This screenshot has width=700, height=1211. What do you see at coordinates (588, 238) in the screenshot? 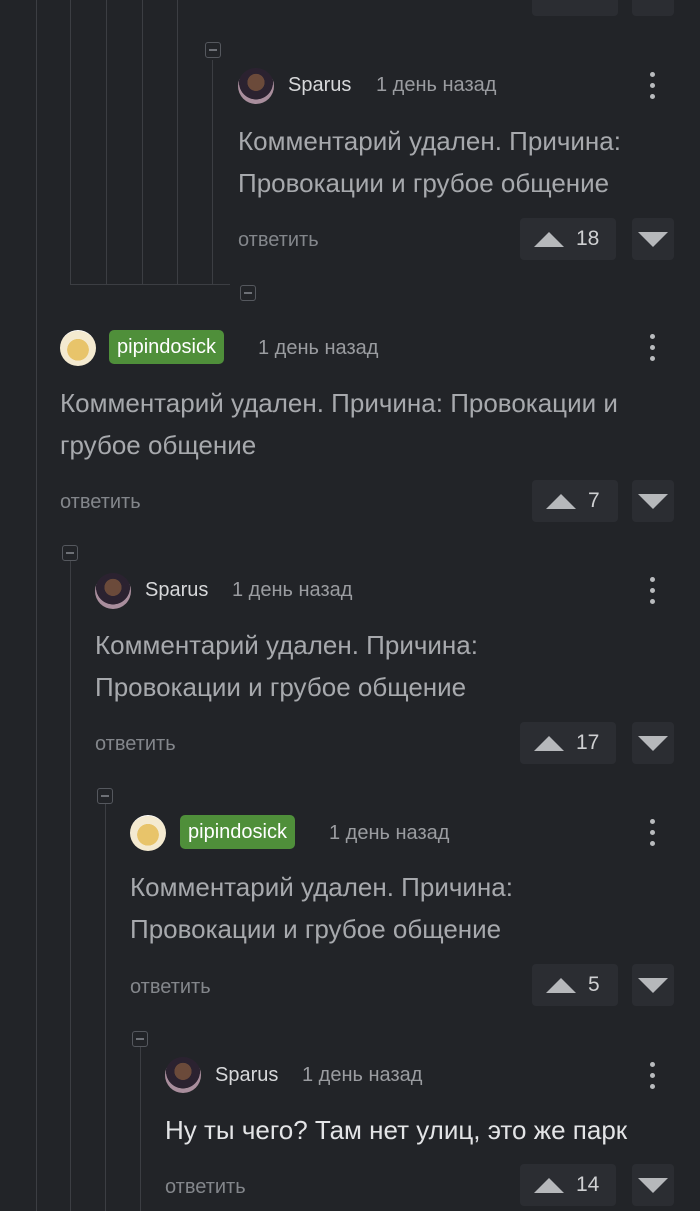
I see `vote-count: 18` at bounding box center [588, 238].